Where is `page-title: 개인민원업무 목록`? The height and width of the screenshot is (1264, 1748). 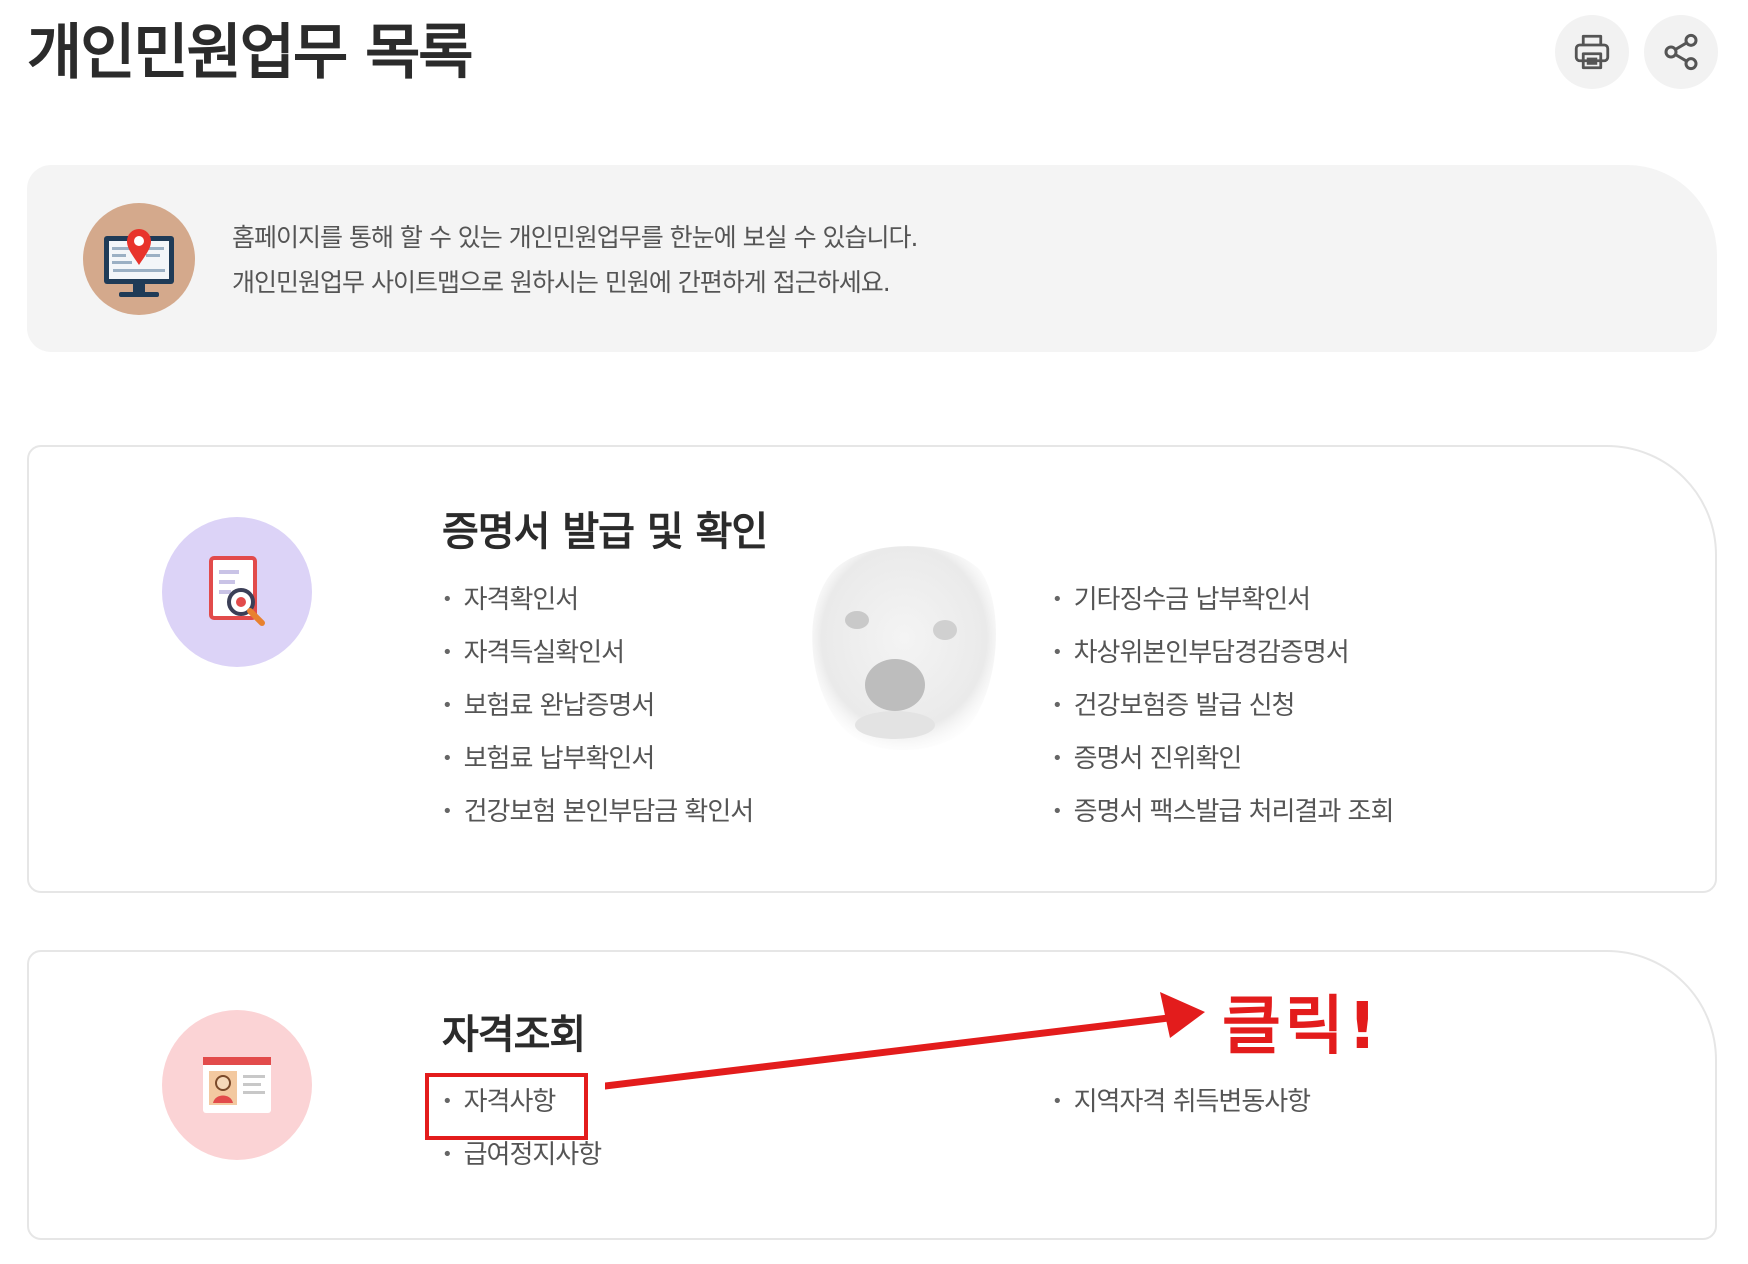
page-title: 개인민원업무 목록 is located at coordinates (250, 53).